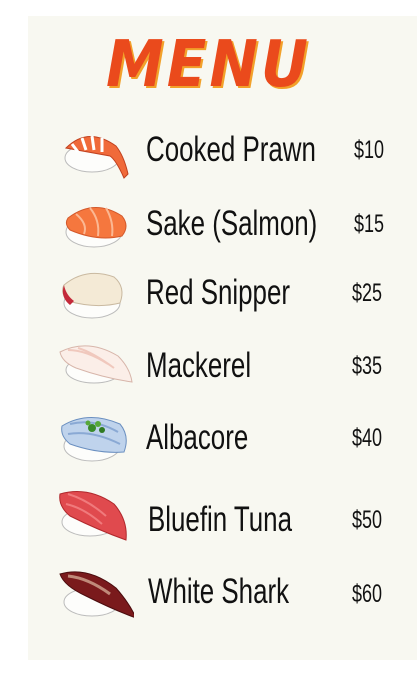 The image size is (417, 675). I want to click on menu-item: Cooked Prawn $10, so click(208, 152).